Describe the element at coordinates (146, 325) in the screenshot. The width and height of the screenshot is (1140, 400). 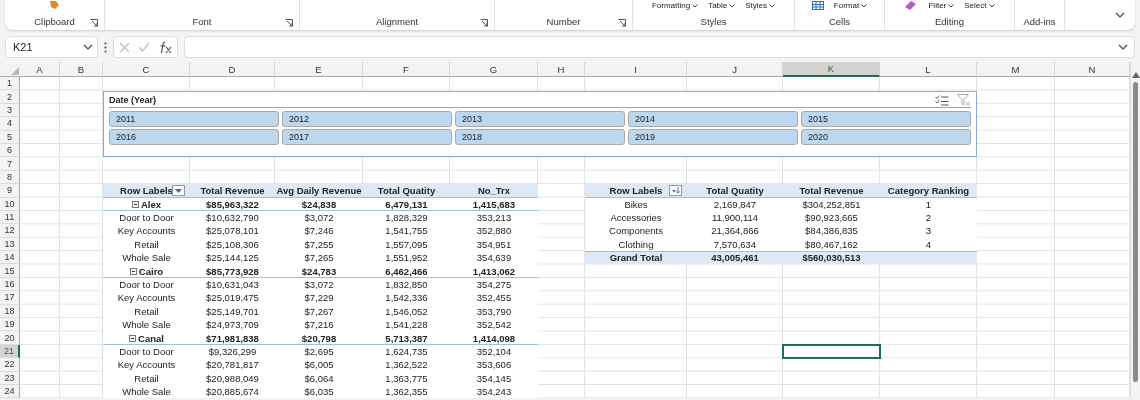
I see `row-label: Whole Sale` at that location.